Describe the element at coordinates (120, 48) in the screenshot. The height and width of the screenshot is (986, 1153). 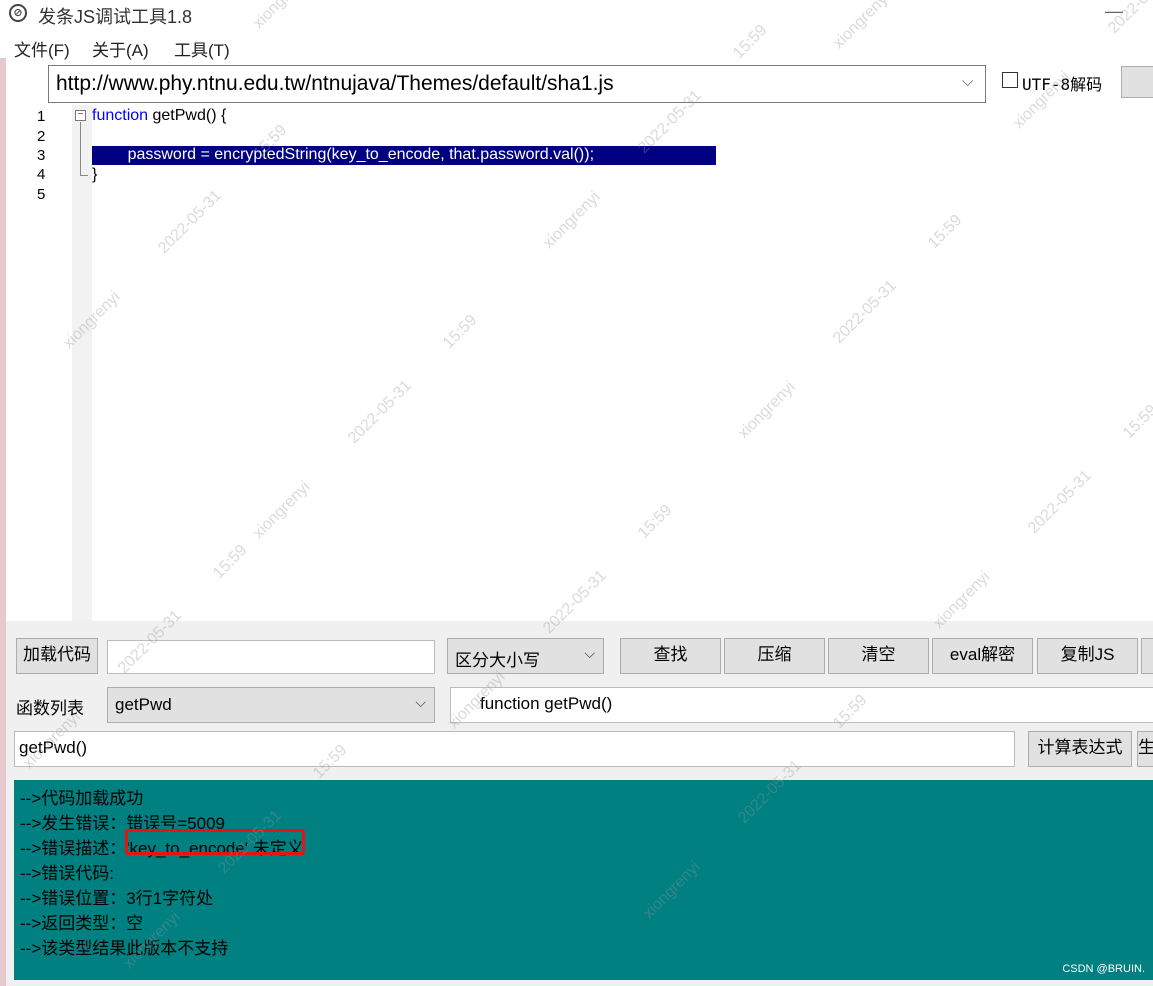
I see `menu-about: 关于(A)` at that location.